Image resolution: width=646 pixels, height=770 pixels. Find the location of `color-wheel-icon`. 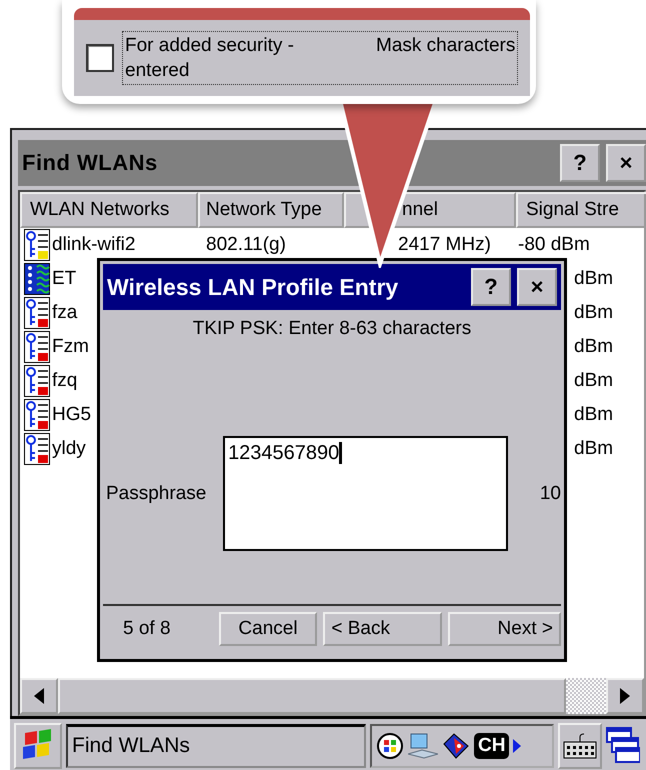

color-wheel-icon is located at coordinates (390, 746).